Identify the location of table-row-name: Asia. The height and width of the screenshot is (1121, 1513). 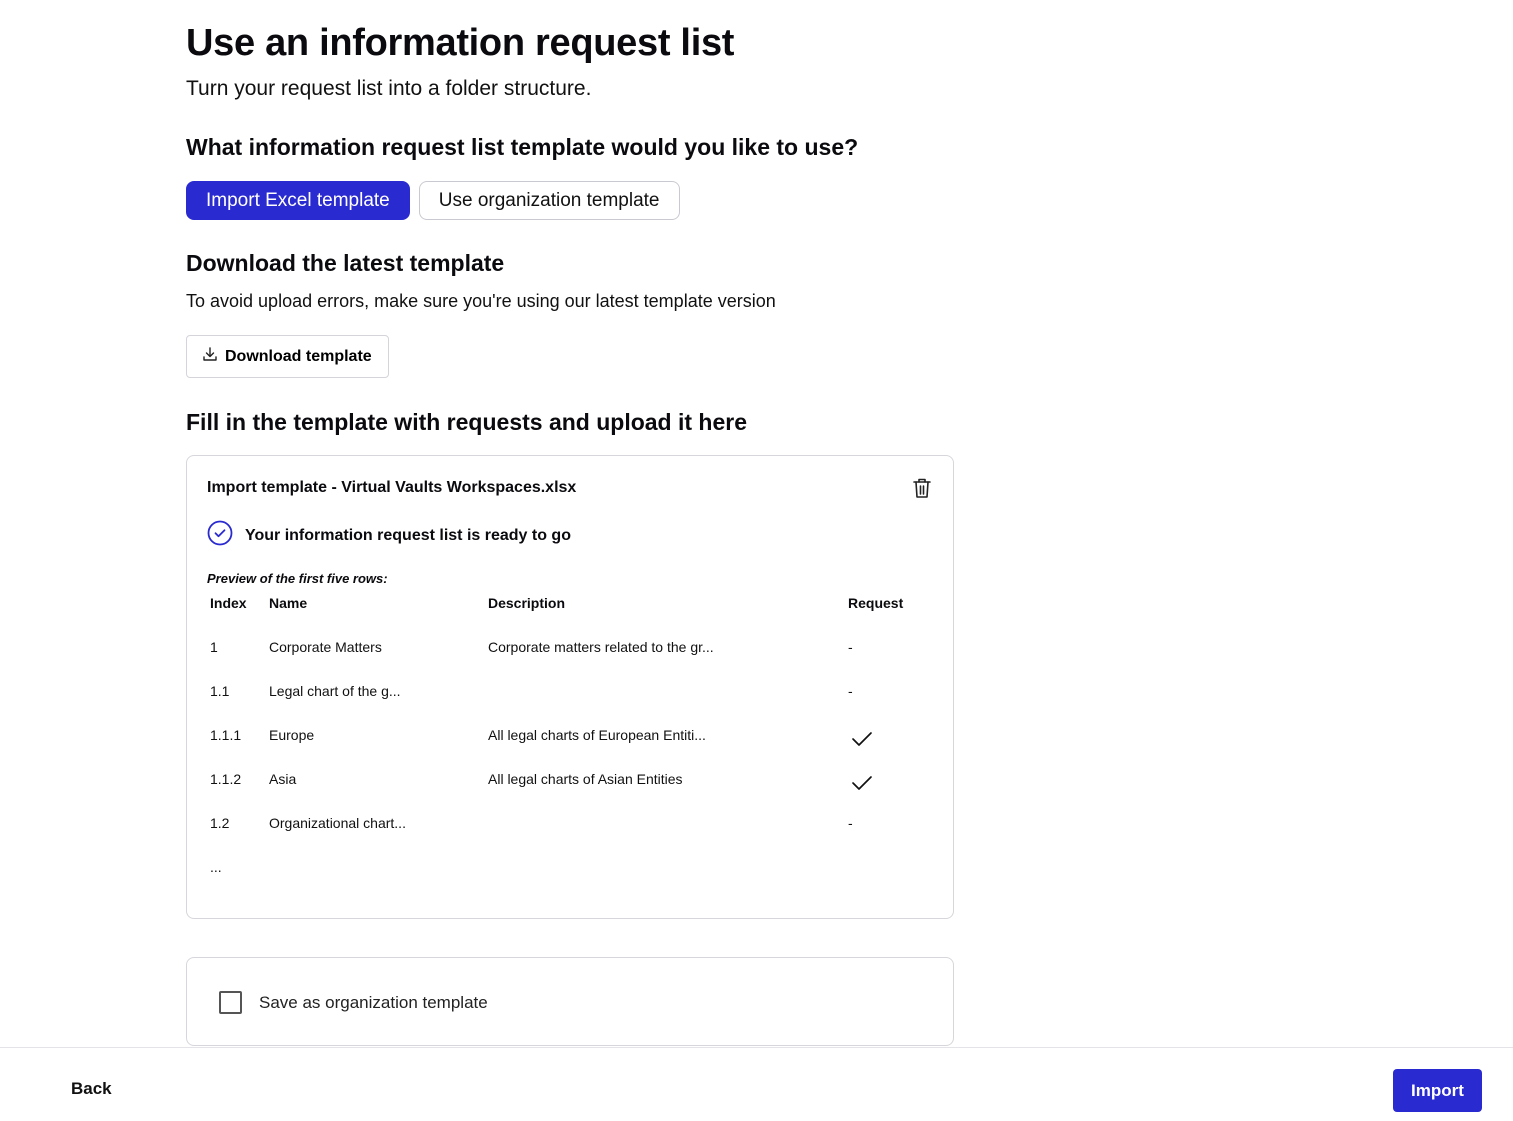
(283, 779).